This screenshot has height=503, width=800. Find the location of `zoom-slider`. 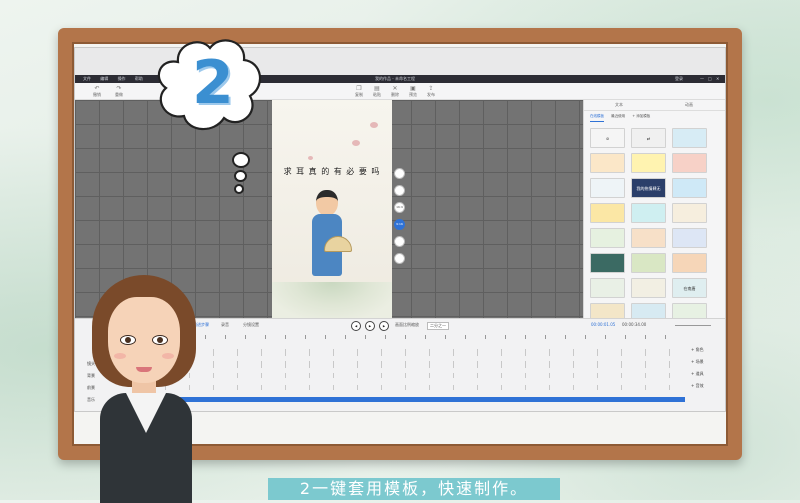

zoom-slider is located at coordinates (693, 325).